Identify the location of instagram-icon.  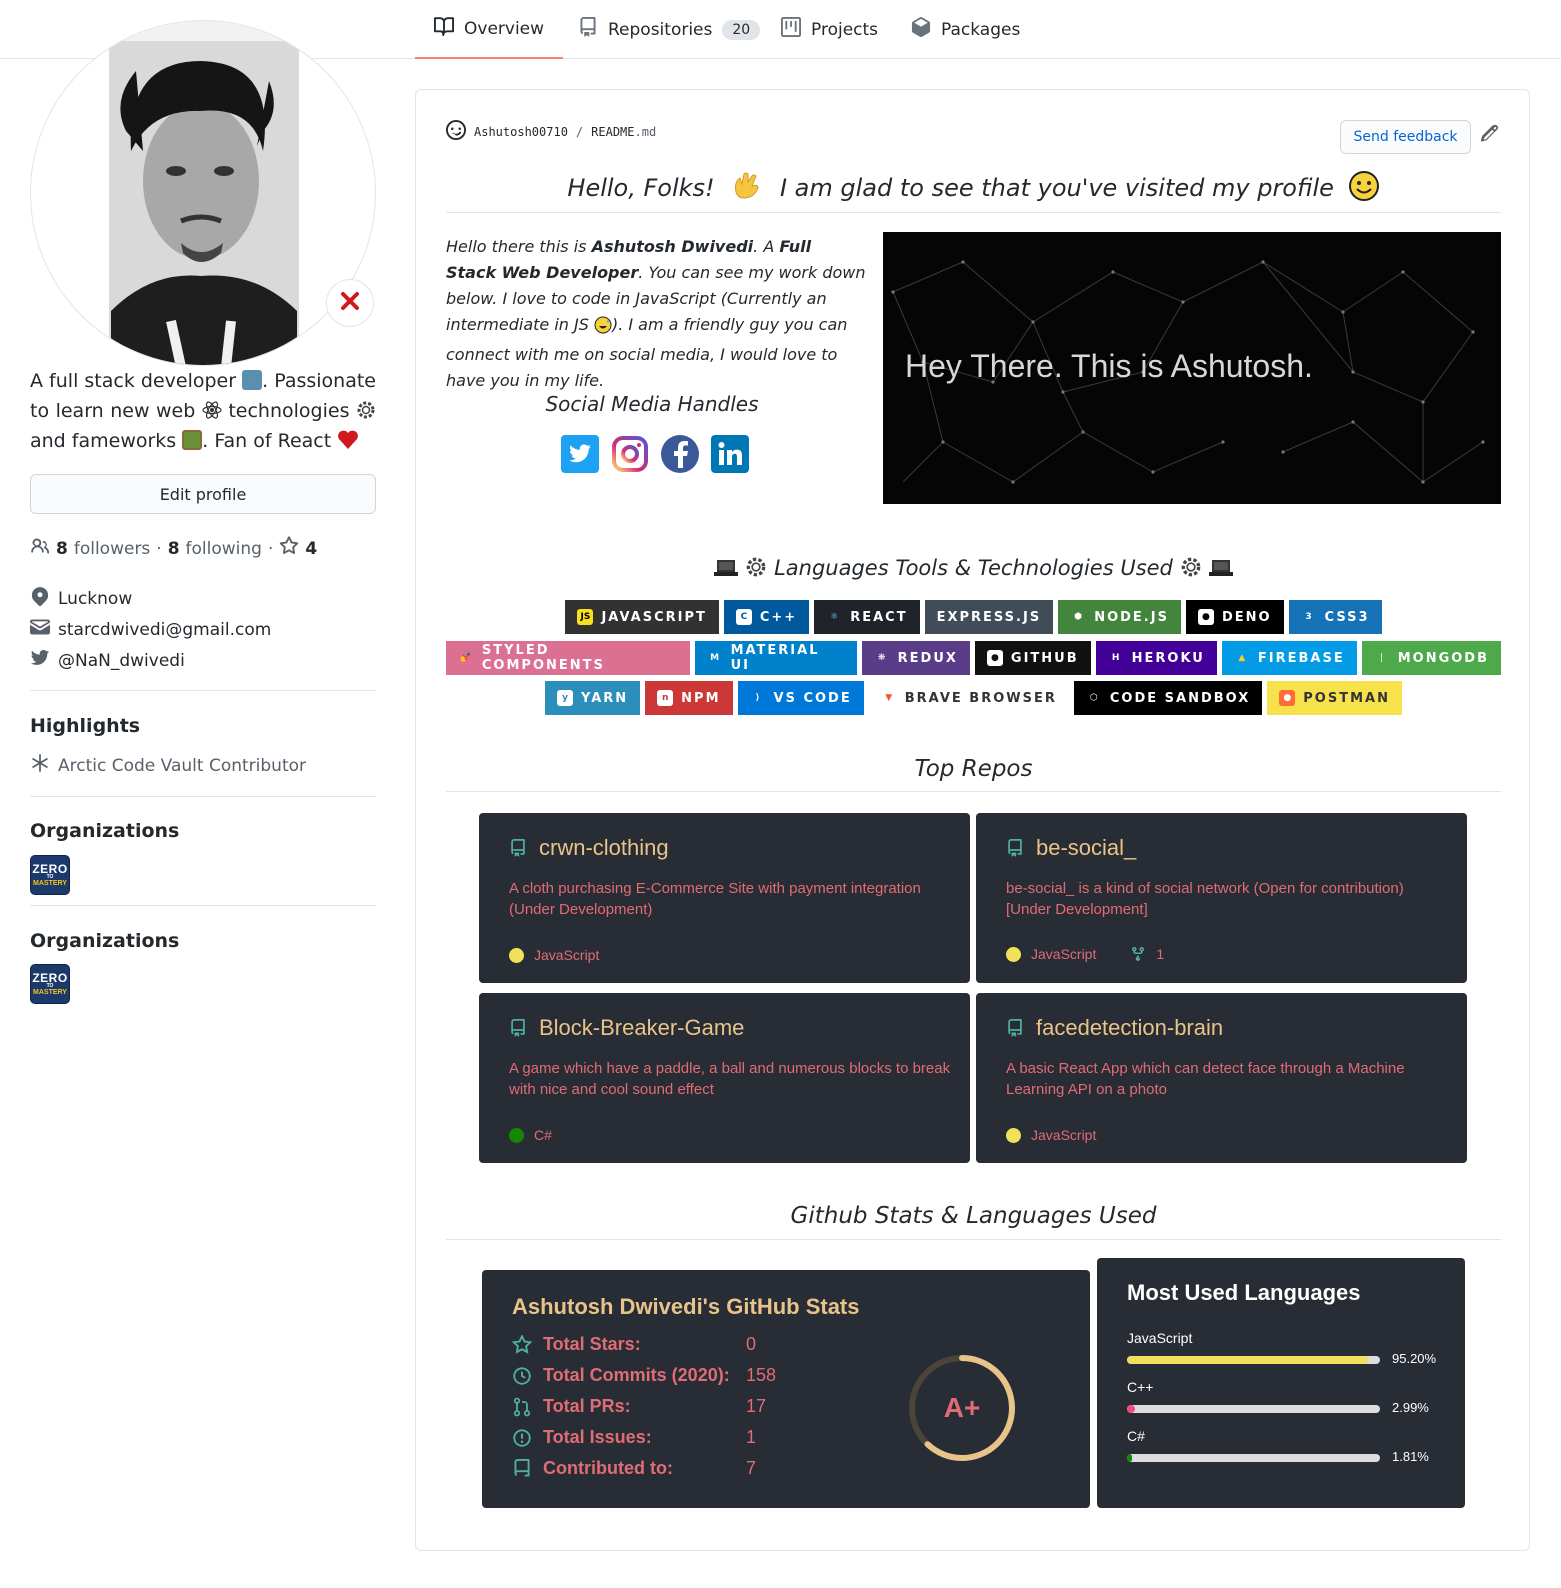
(630, 454).